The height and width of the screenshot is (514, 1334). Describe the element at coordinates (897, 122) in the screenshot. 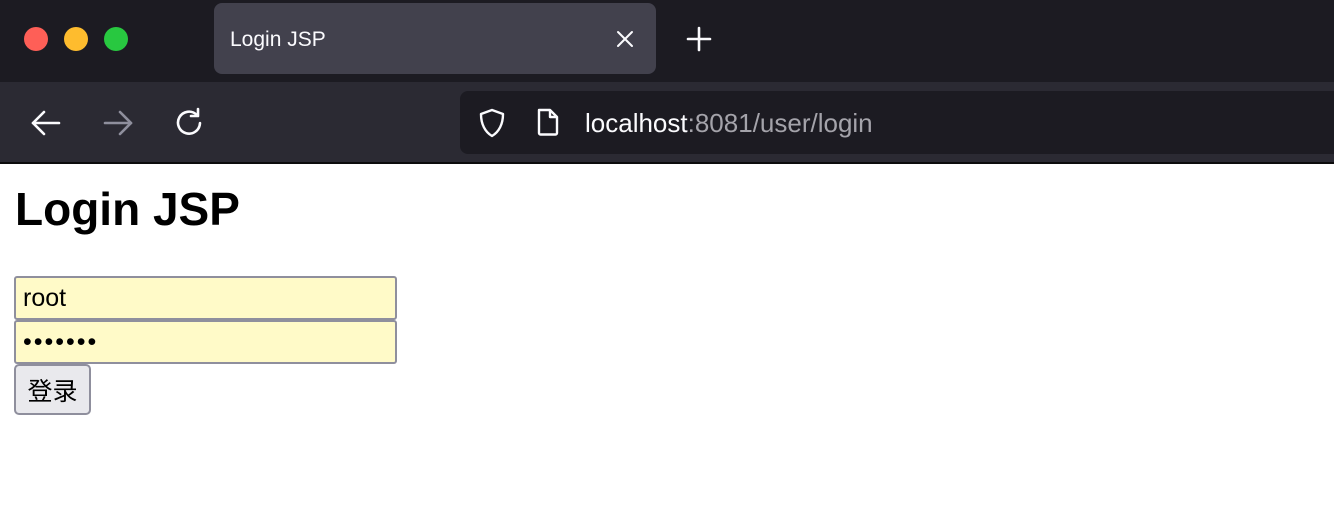

I see `address-bar: localhost:8081/user/login` at that location.